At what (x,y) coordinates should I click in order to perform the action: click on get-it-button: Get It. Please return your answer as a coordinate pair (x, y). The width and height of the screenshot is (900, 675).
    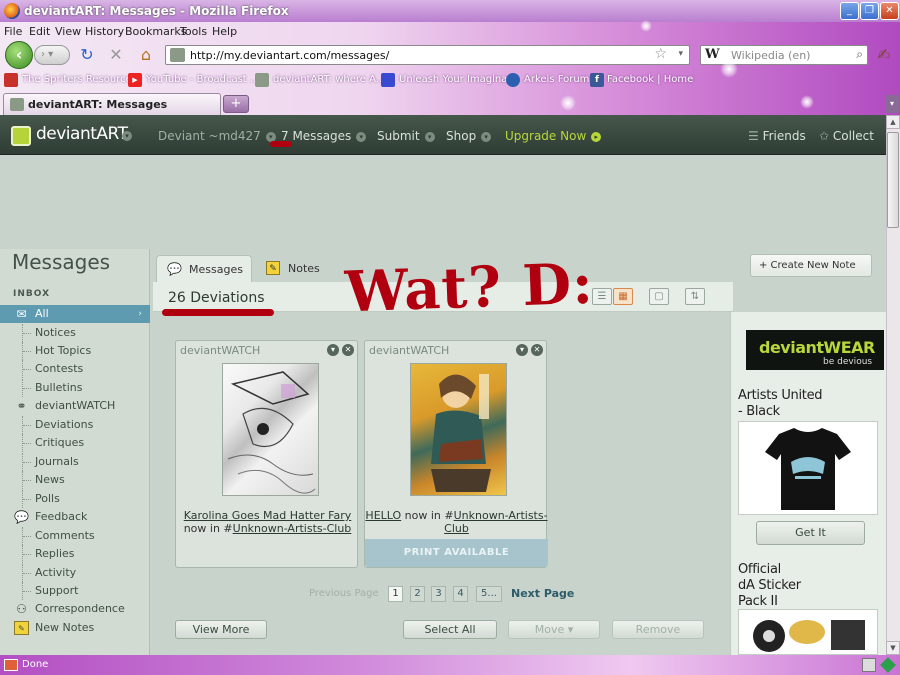
    Looking at the image, I should click on (810, 533).